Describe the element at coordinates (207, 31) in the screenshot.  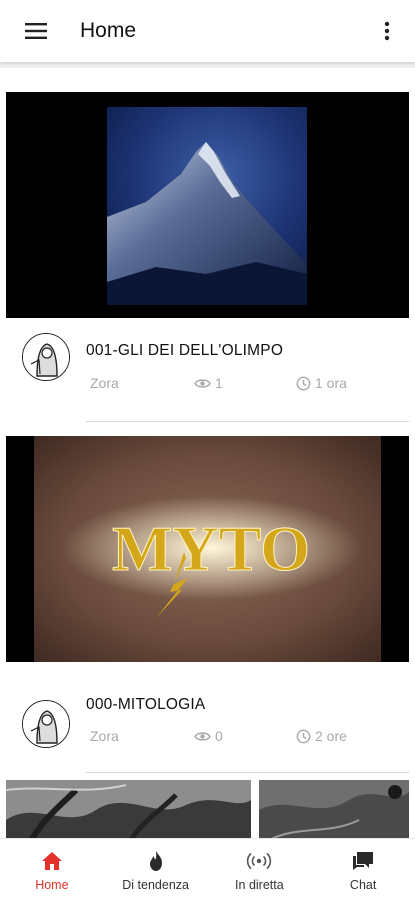
I see `app-bar: Home` at that location.